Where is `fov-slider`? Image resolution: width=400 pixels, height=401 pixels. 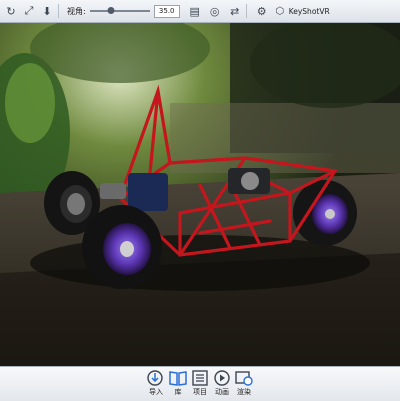 fov-slider is located at coordinates (119, 11).